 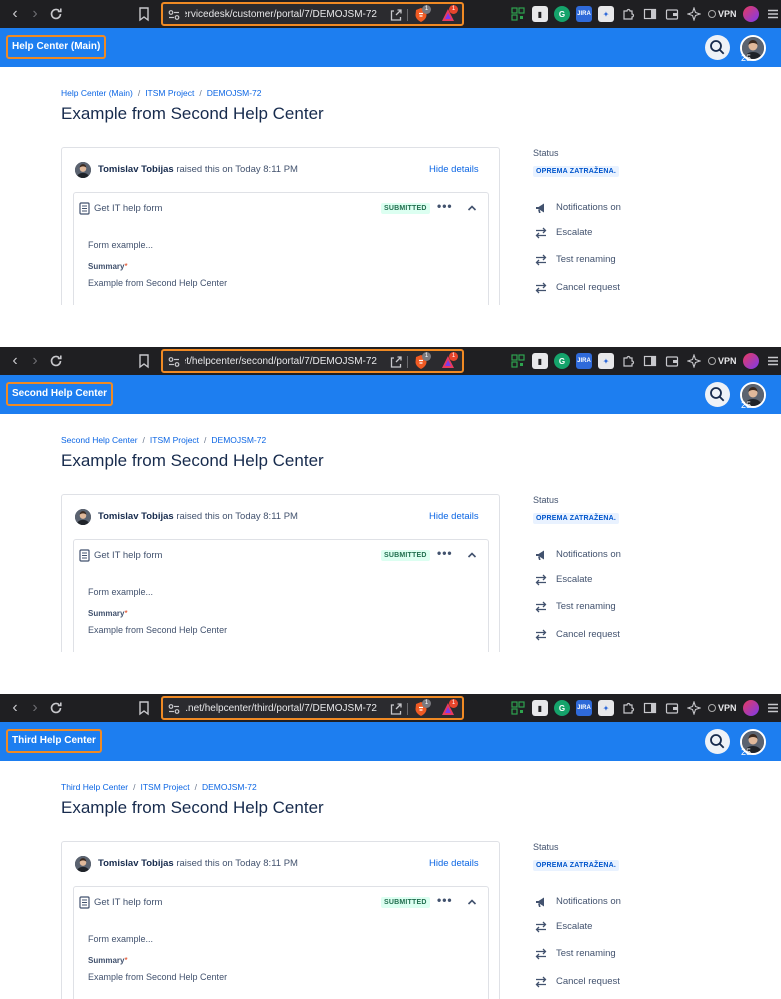 I want to click on help-center-title: Third Help Center, so click(x=54, y=741).